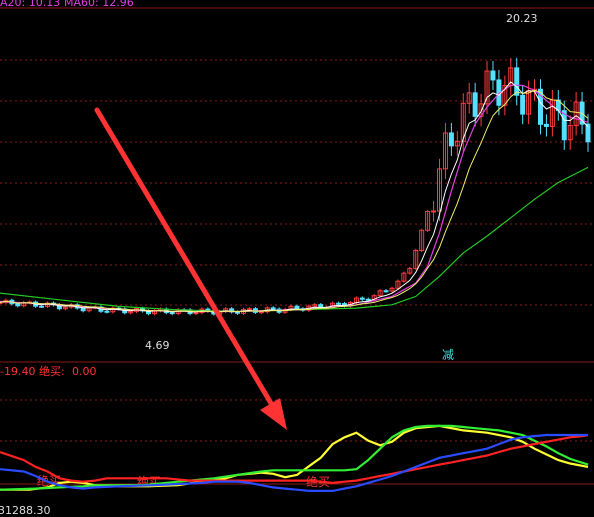  What do you see at coordinates (273, 414) in the screenshot?
I see `arrow-head` at bounding box center [273, 414].